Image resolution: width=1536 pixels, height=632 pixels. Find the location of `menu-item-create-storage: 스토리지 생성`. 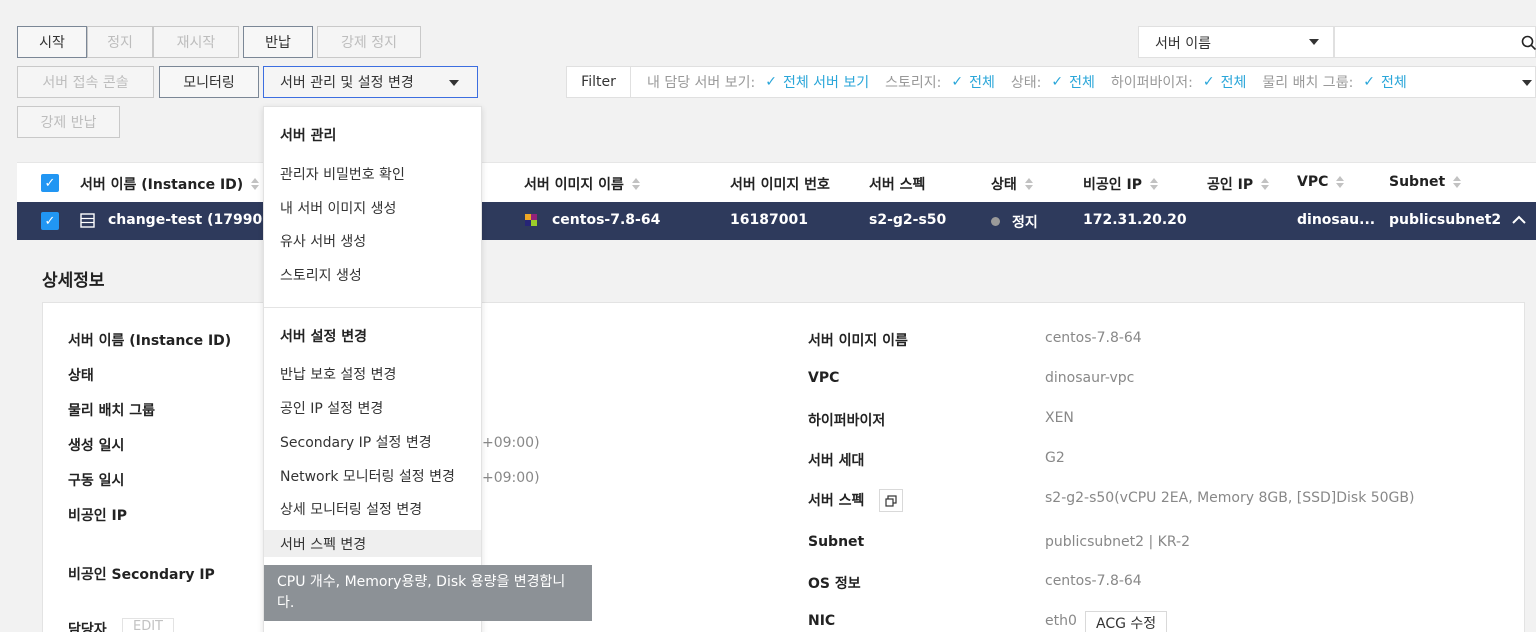

menu-item-create-storage: 스토리지 생성 is located at coordinates (372, 274).